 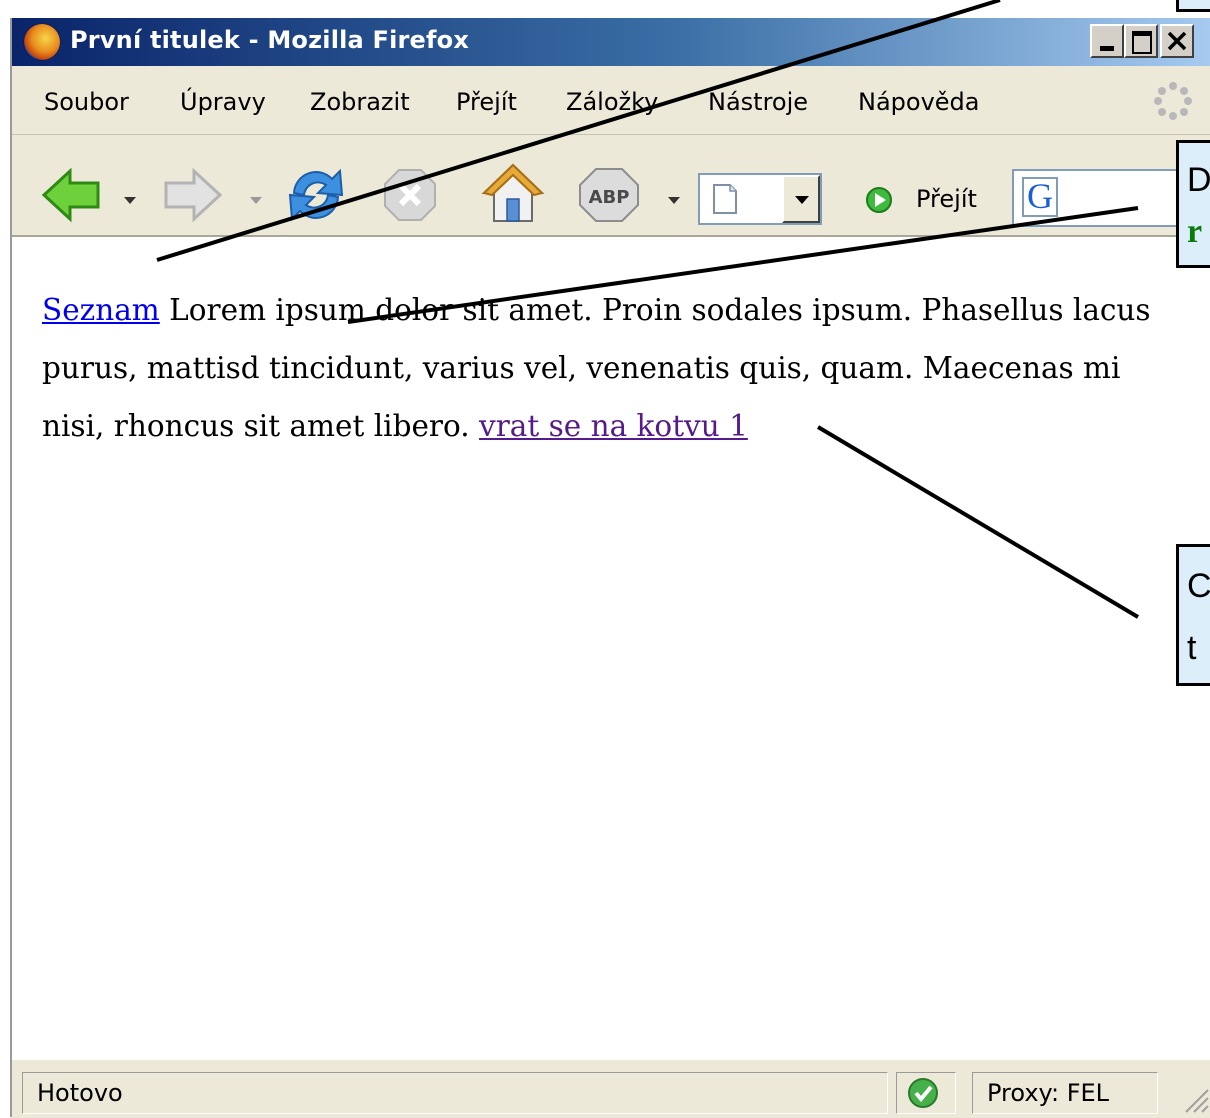 What do you see at coordinates (1107, 41) in the screenshot?
I see `minimize-button` at bounding box center [1107, 41].